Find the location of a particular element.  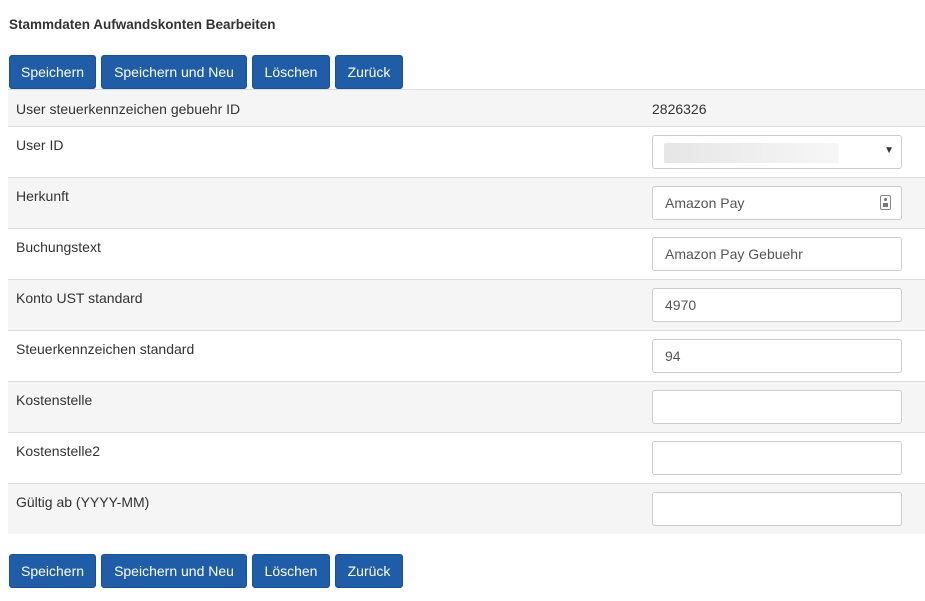

herkunft-label: Herkunft is located at coordinates (42, 196).